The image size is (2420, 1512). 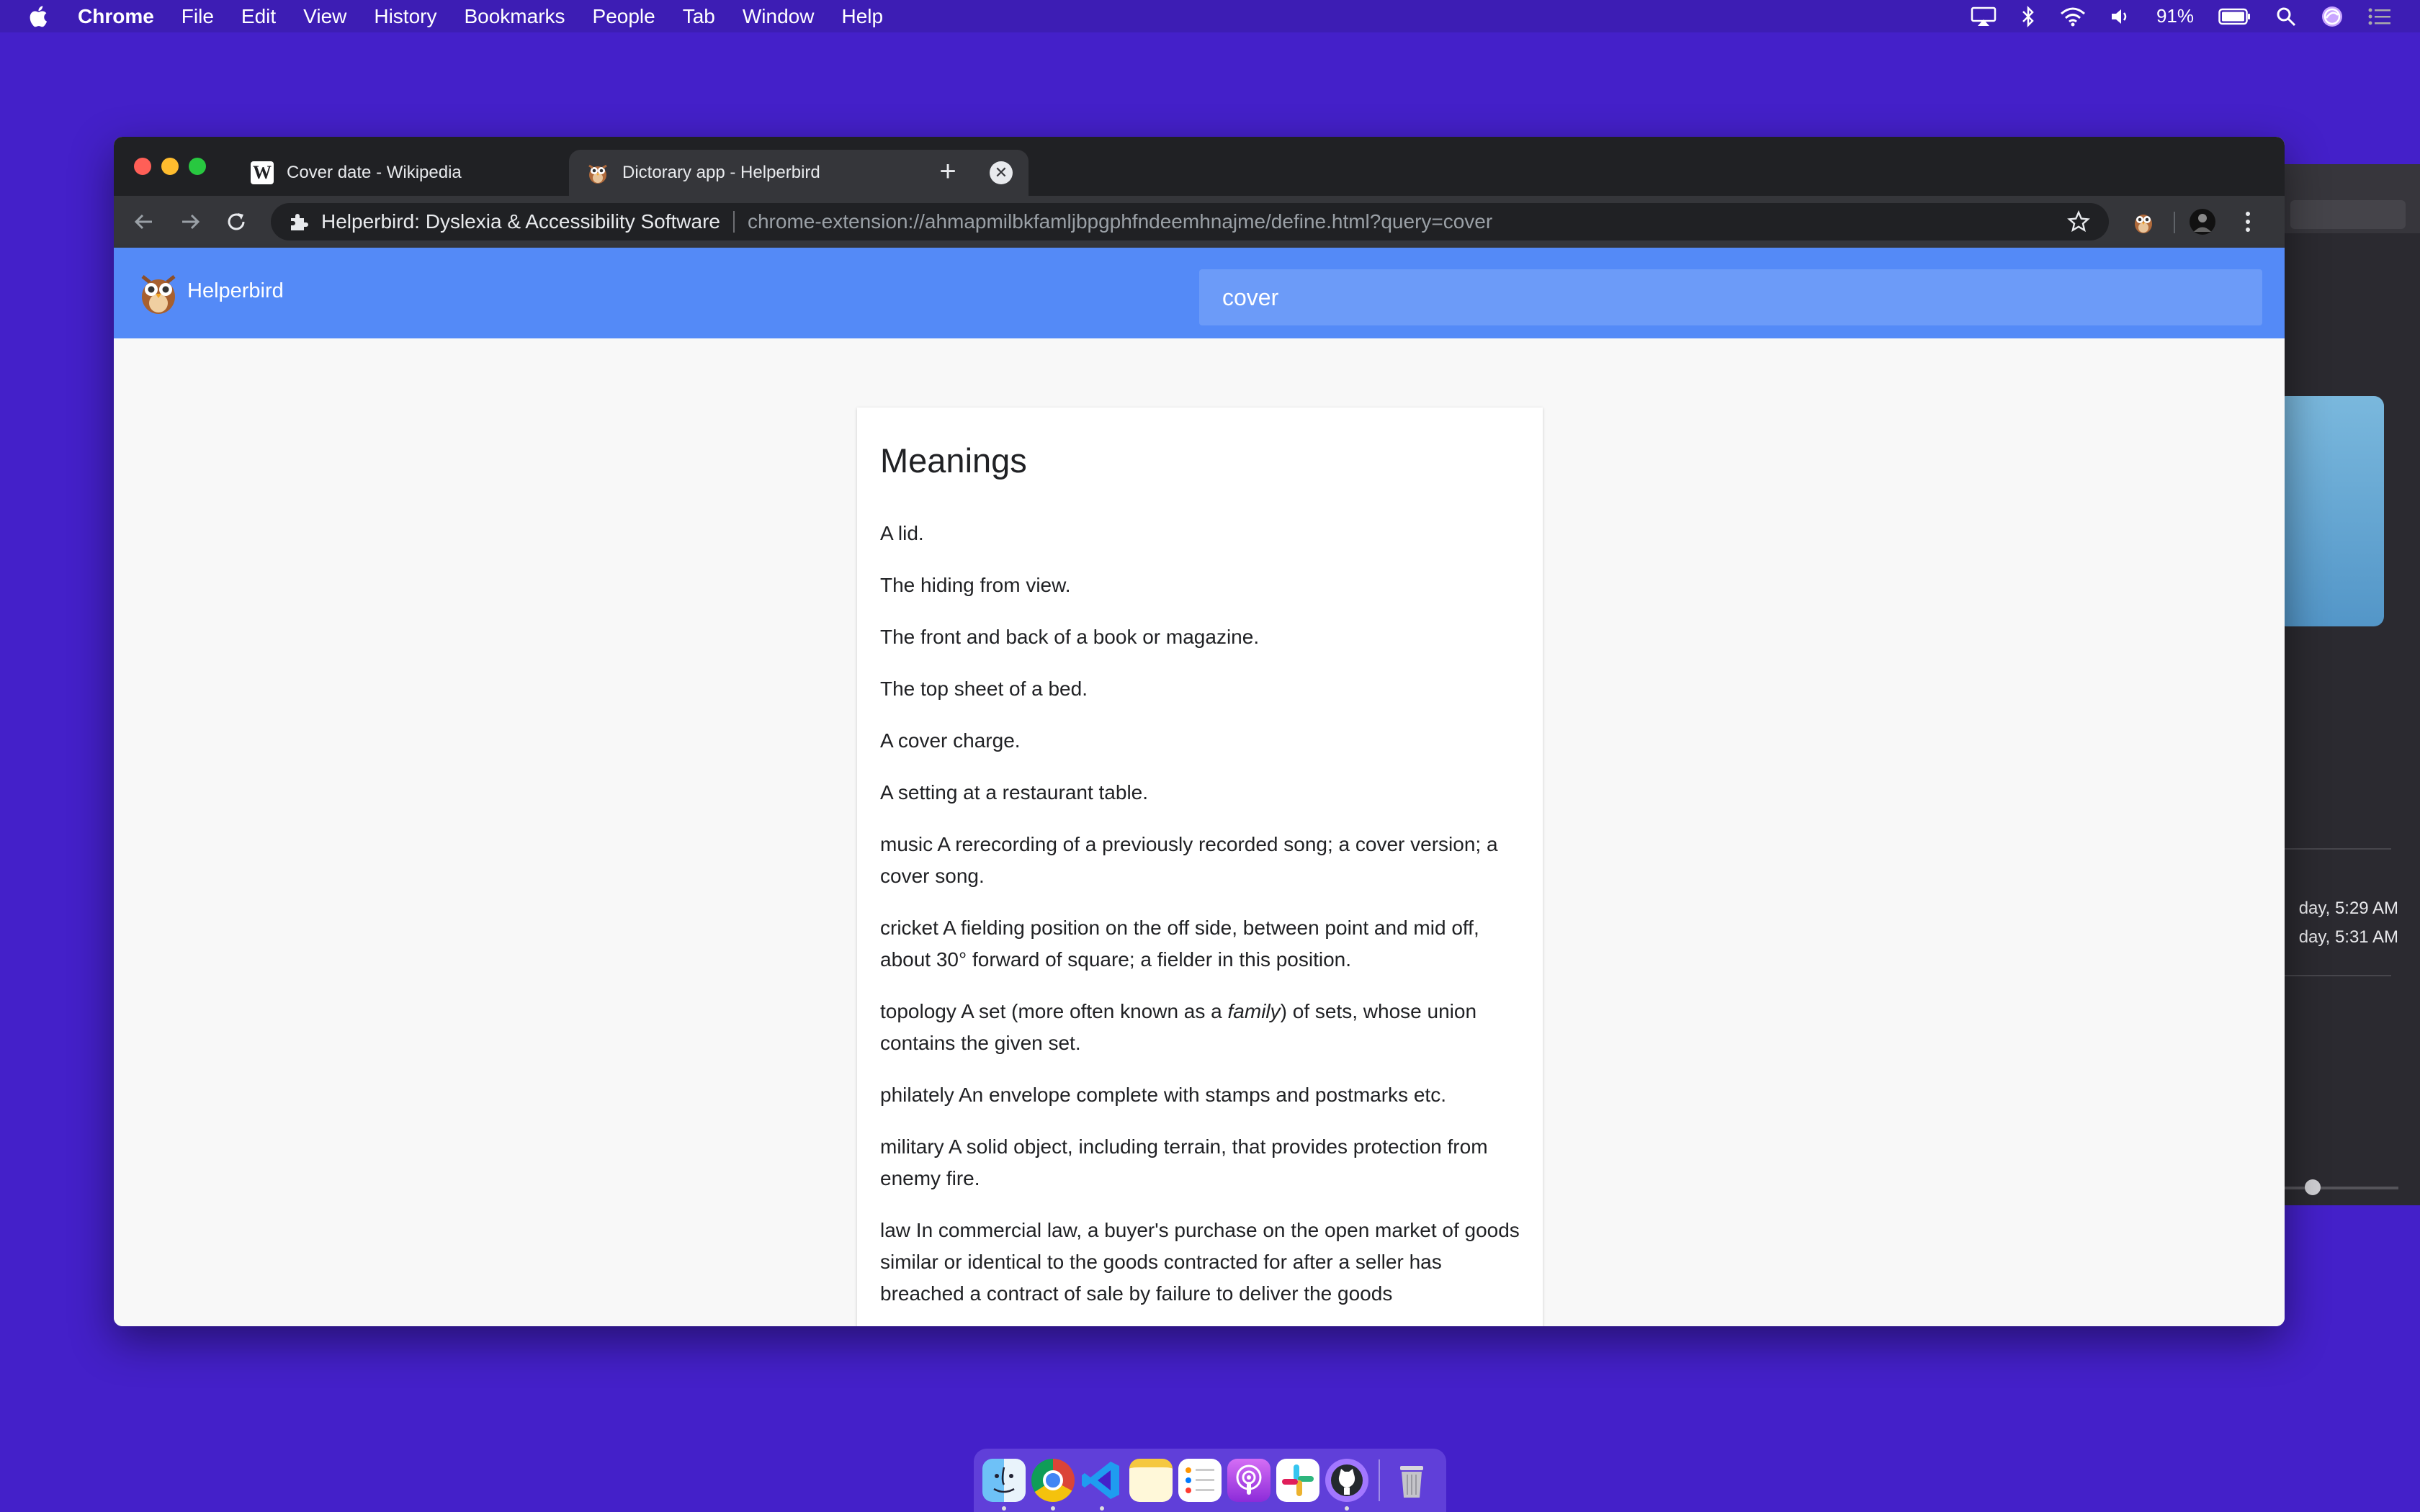 What do you see at coordinates (258, 16) in the screenshot?
I see `menu-edit: Edit` at bounding box center [258, 16].